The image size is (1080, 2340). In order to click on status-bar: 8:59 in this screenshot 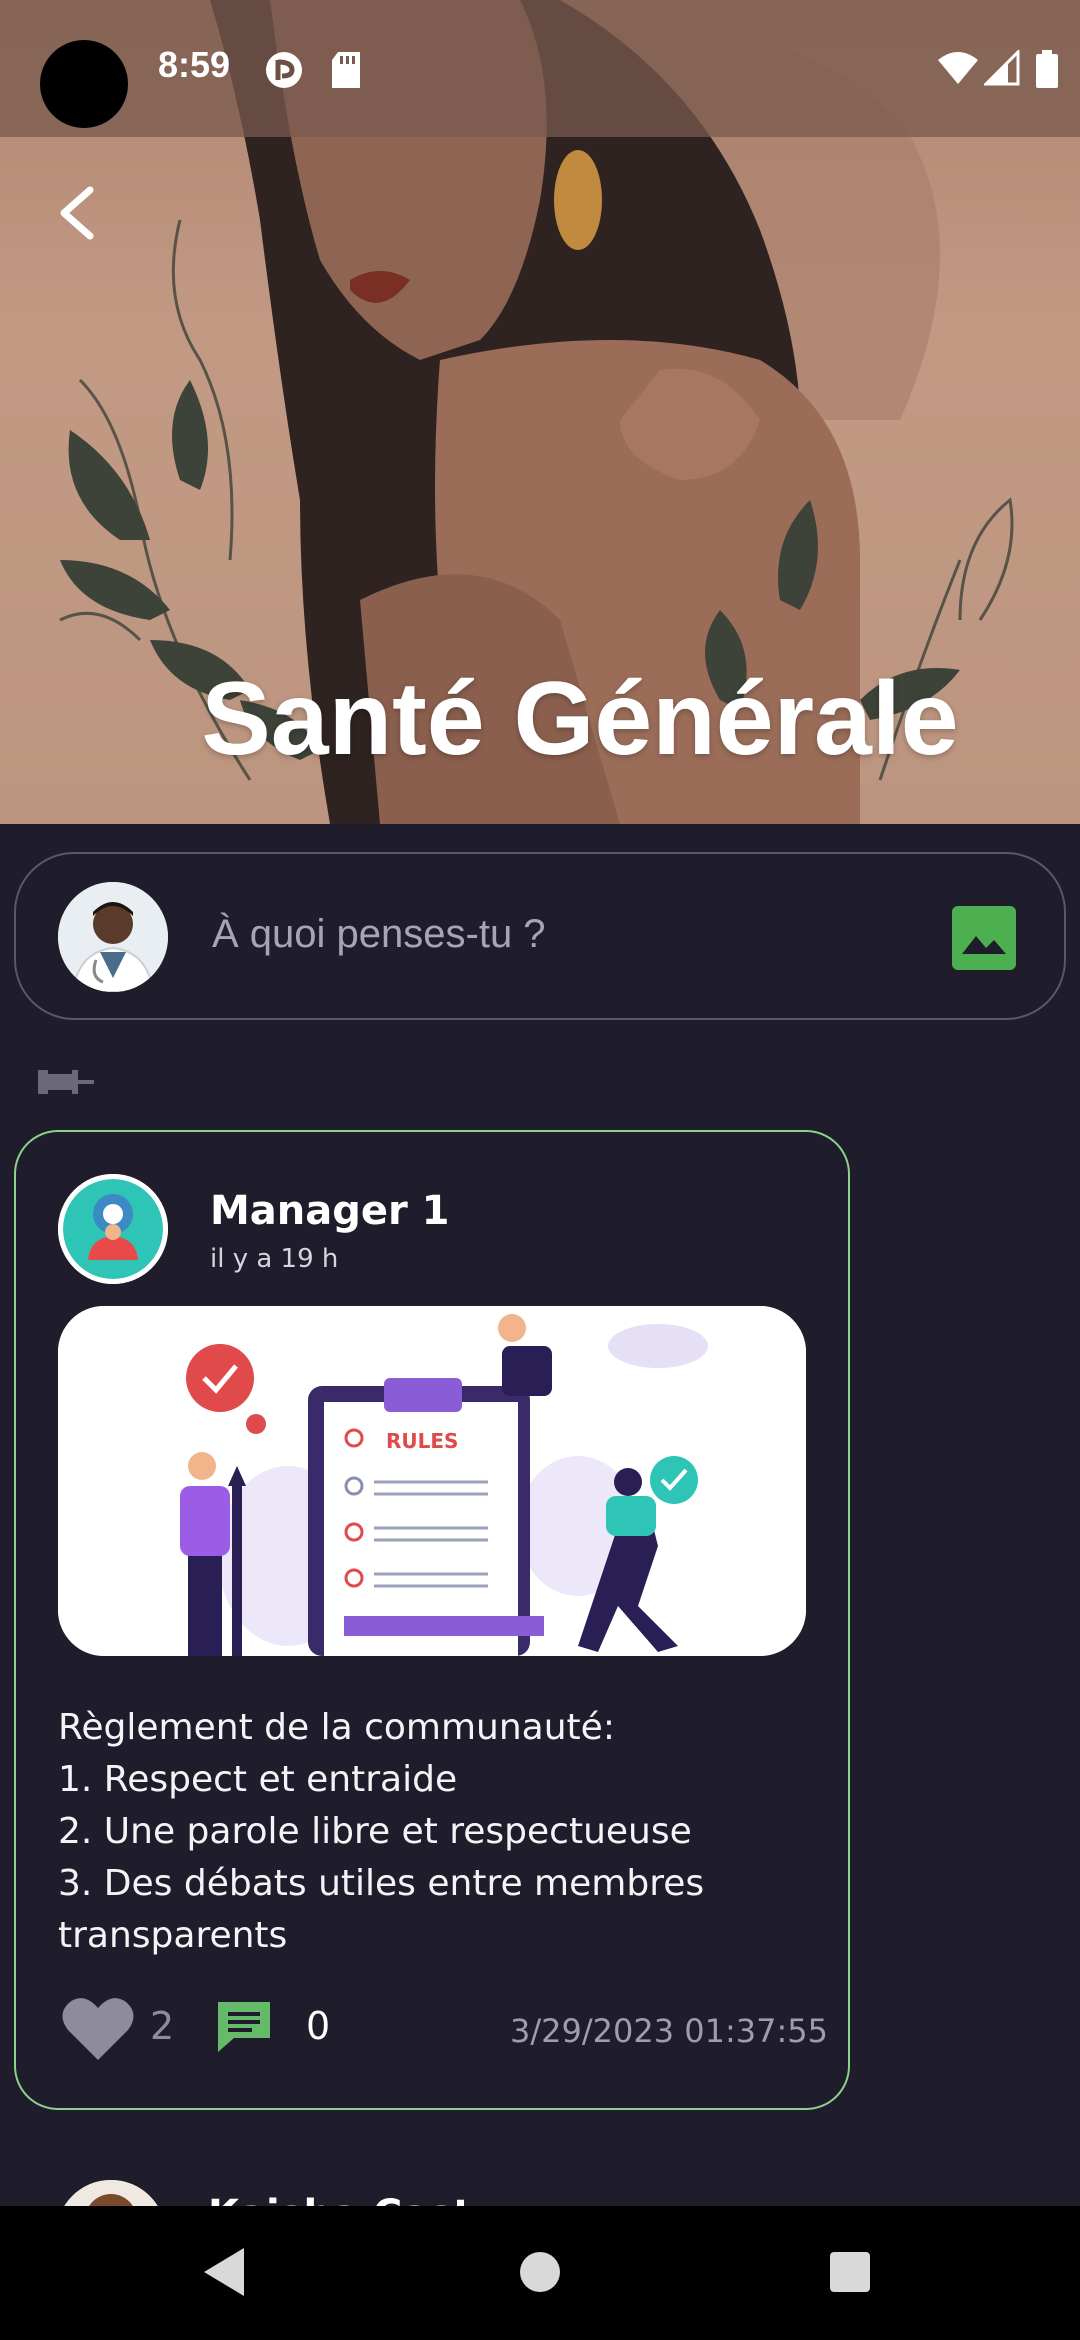, I will do `click(540, 68)`.